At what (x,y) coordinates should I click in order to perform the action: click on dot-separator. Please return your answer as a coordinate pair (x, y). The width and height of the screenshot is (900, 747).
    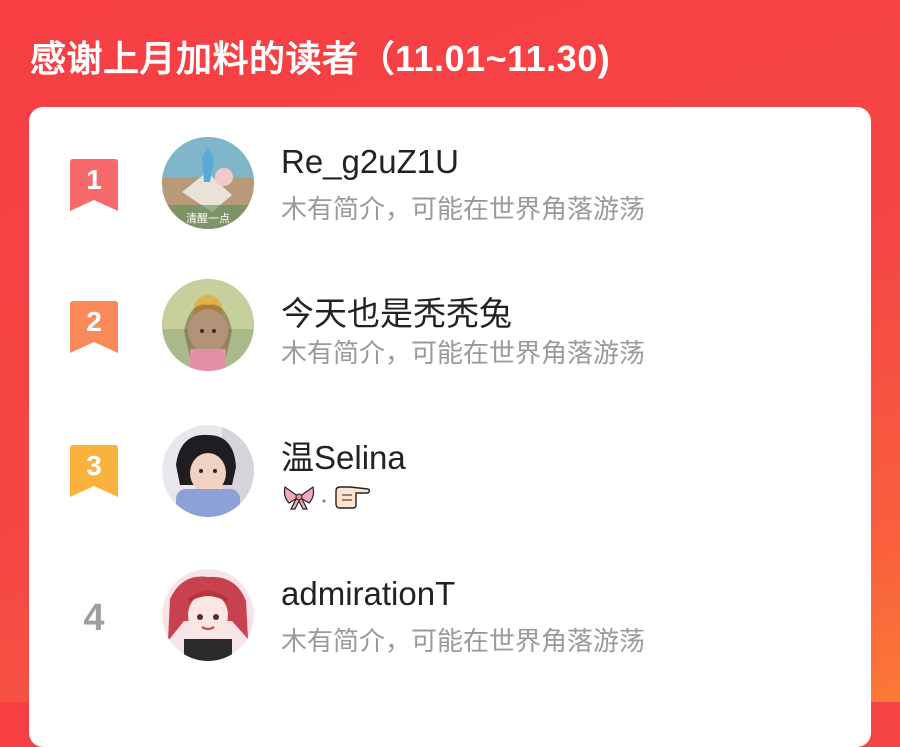
    Looking at the image, I should click on (326, 495).